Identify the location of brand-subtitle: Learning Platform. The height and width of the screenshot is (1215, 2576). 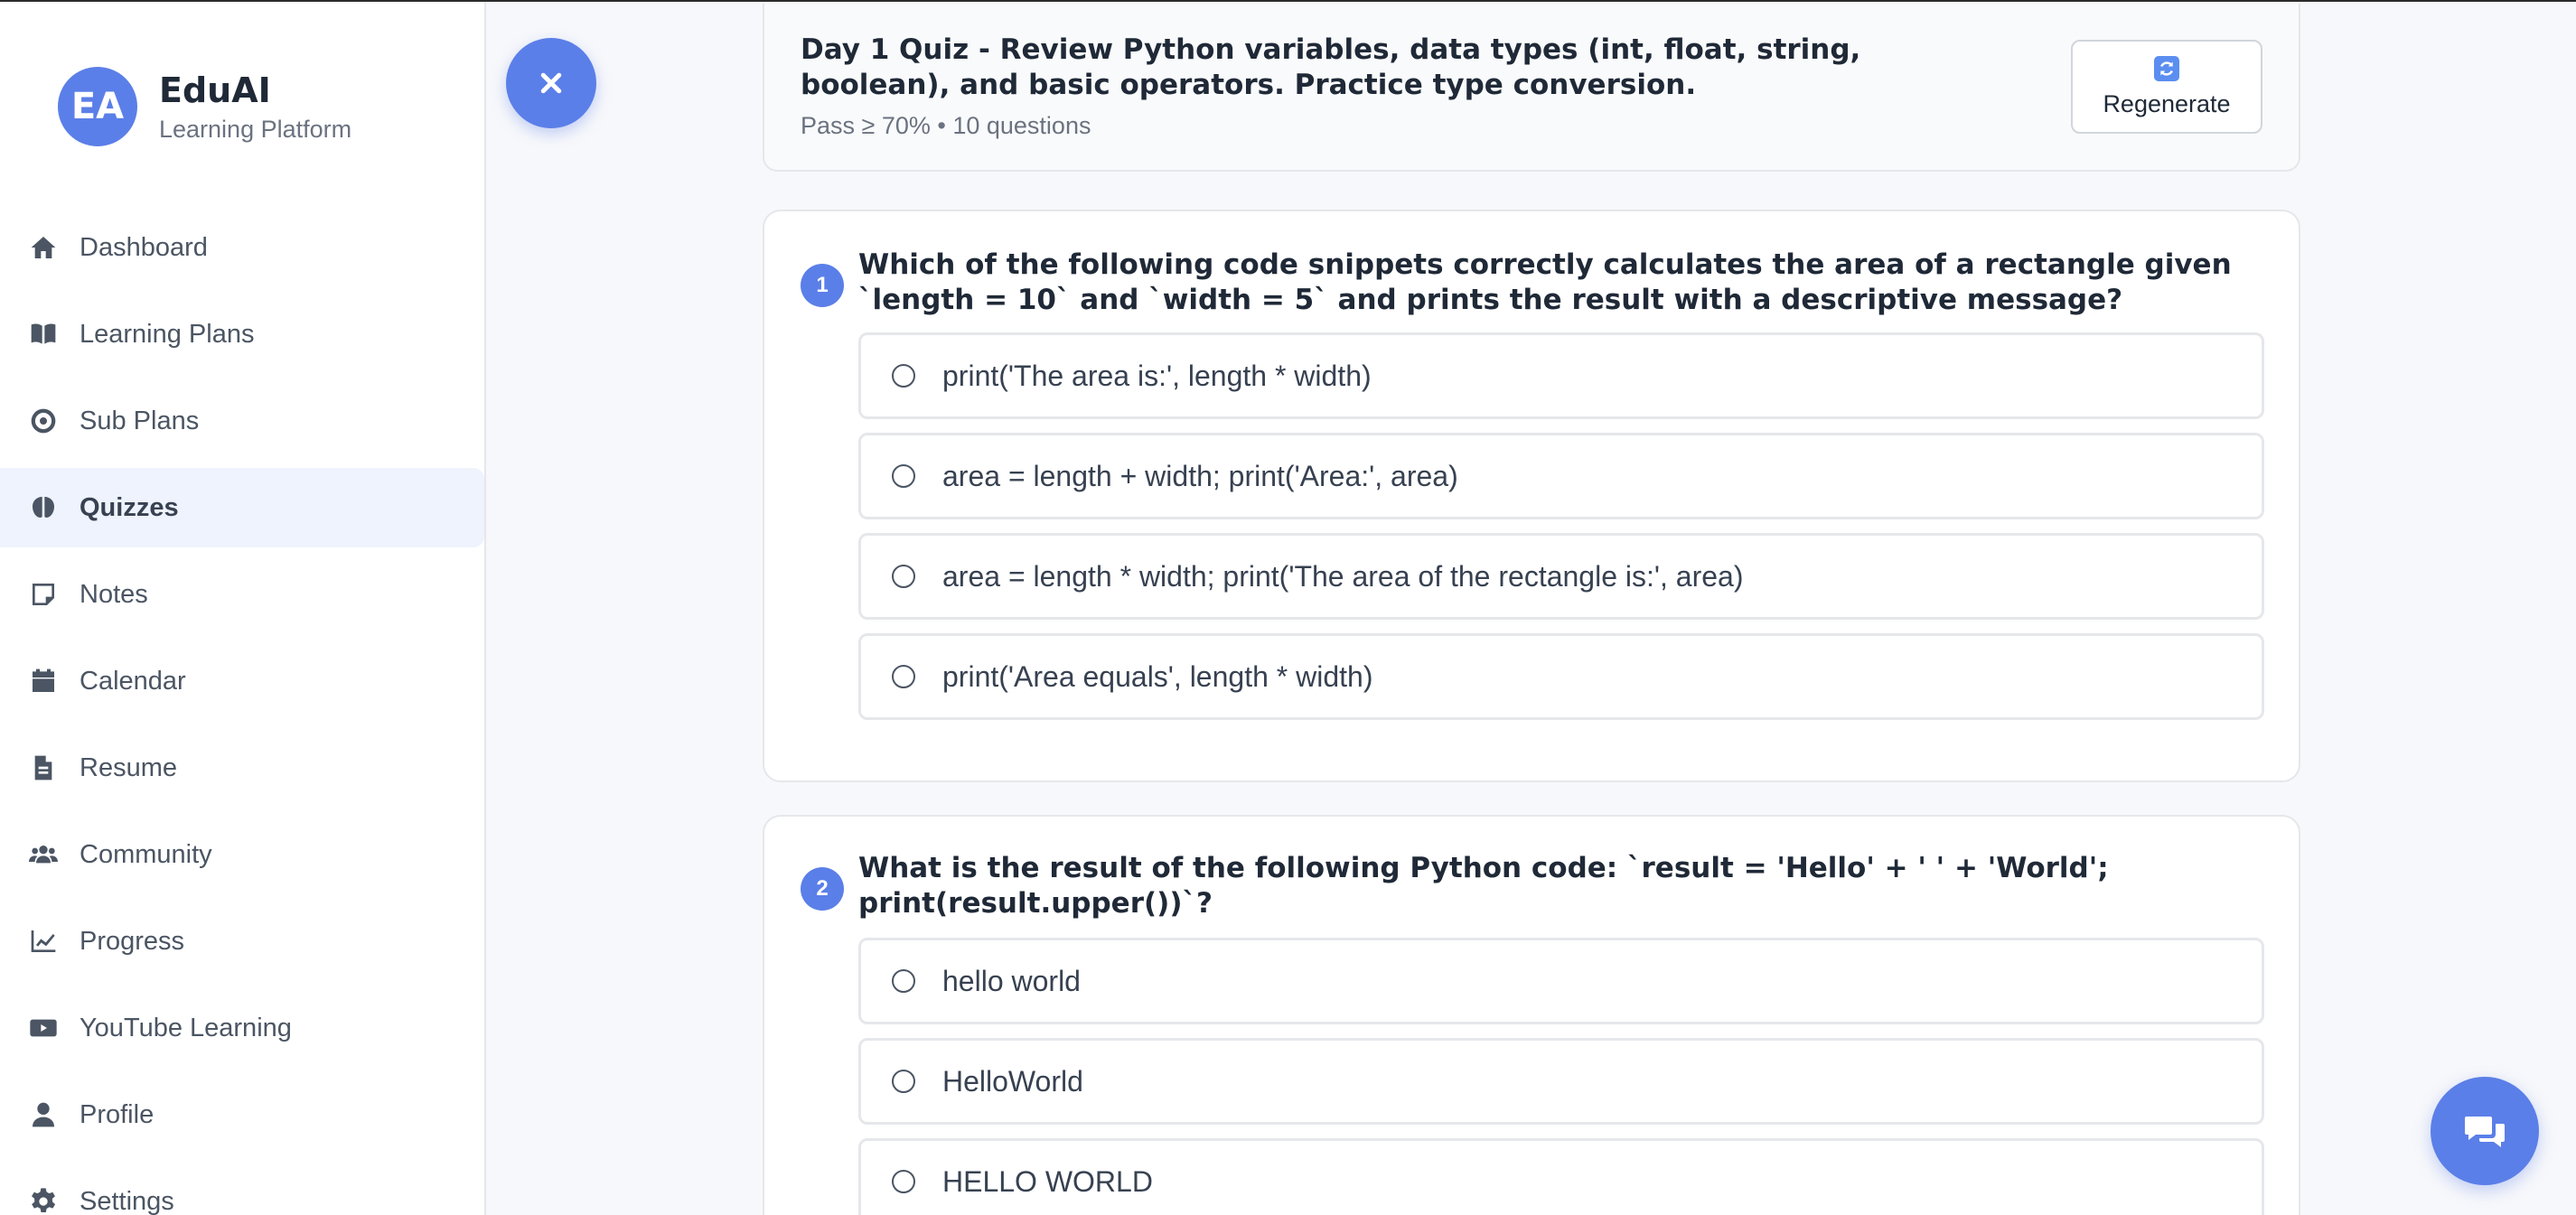
(255, 129).